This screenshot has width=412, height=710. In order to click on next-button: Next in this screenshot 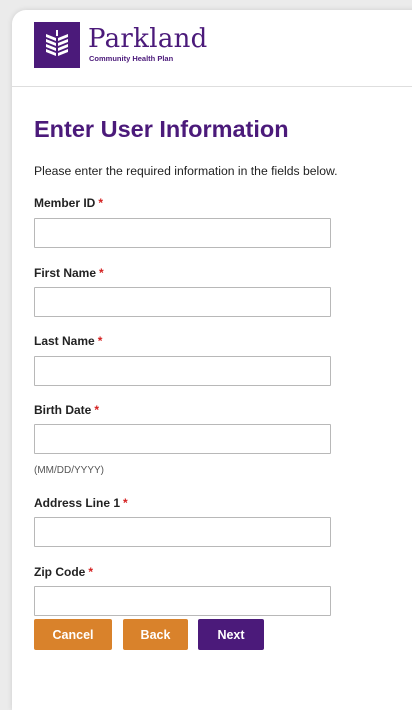, I will do `click(231, 634)`.